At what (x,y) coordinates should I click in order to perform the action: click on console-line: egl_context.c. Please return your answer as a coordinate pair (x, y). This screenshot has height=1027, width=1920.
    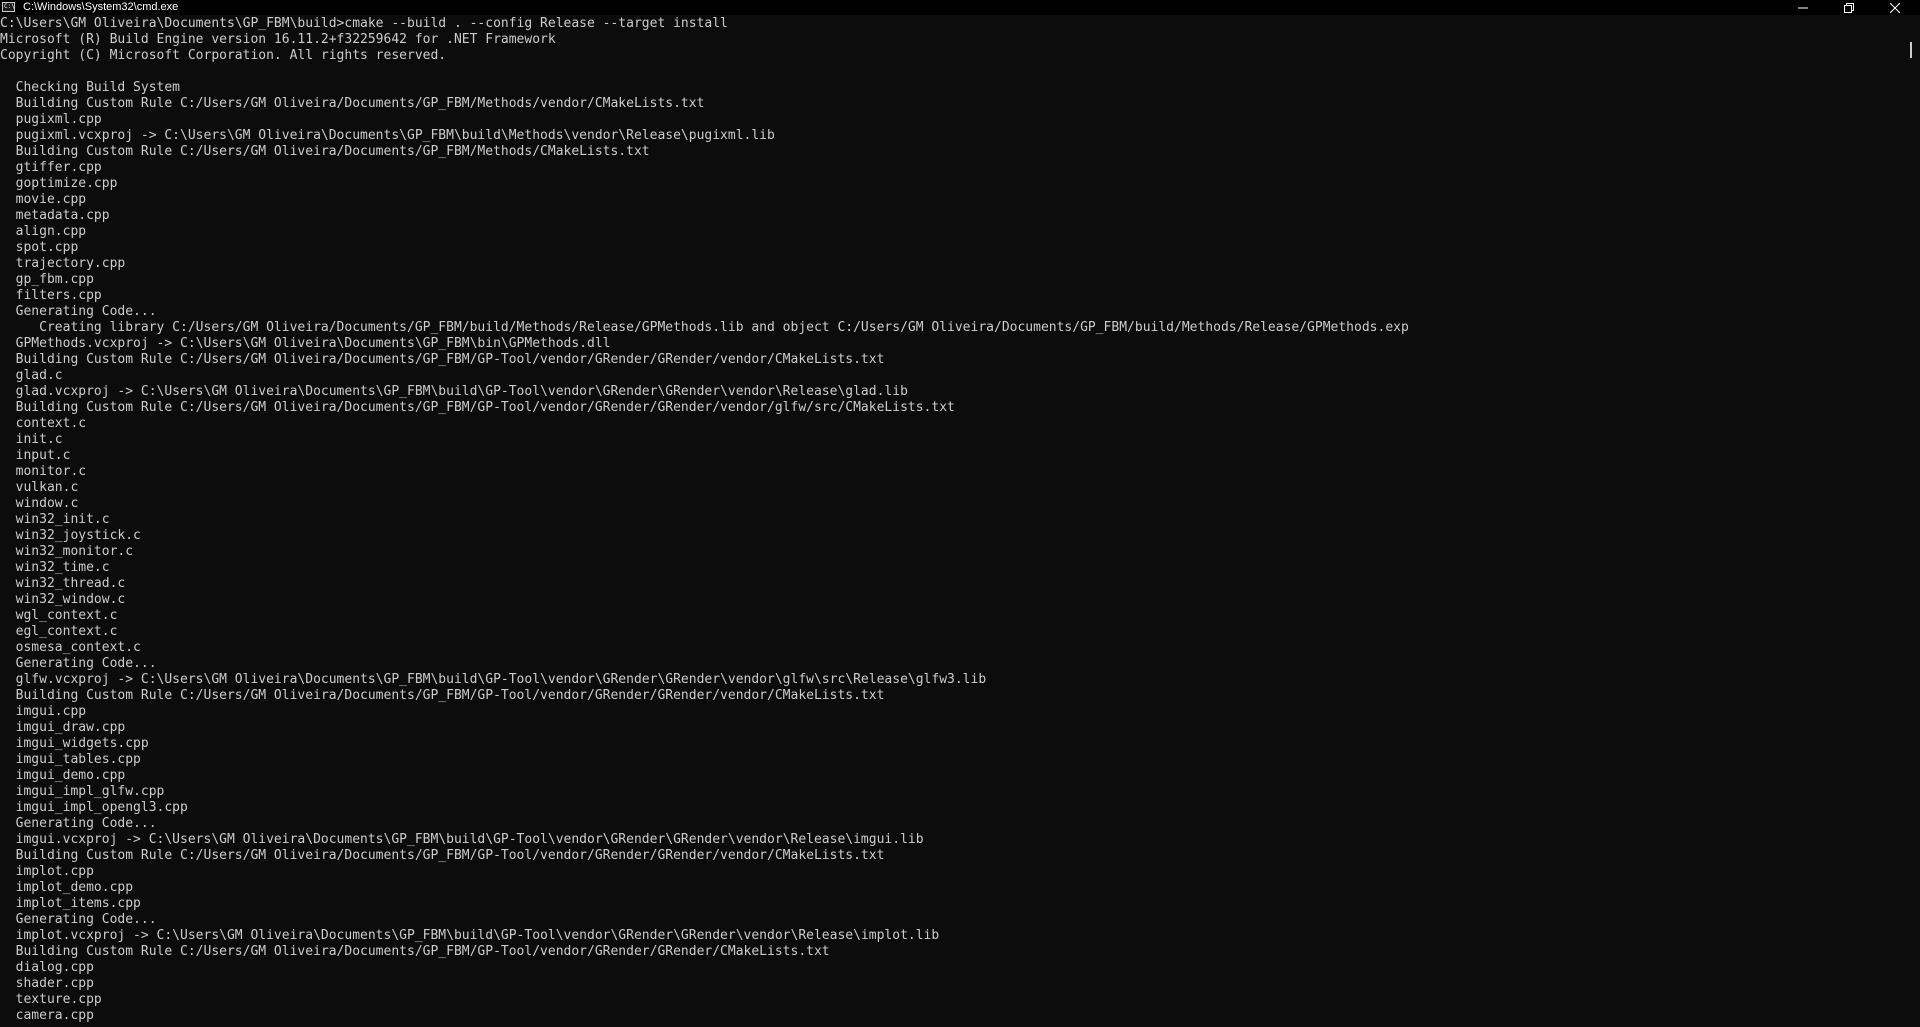
    Looking at the image, I should click on (59, 631).